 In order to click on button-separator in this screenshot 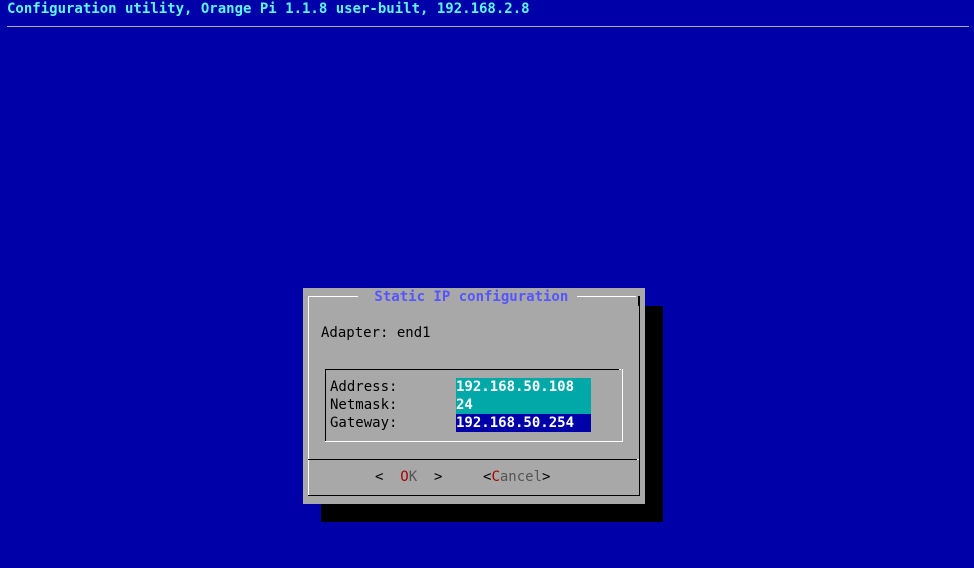, I will do `click(472, 459)`.